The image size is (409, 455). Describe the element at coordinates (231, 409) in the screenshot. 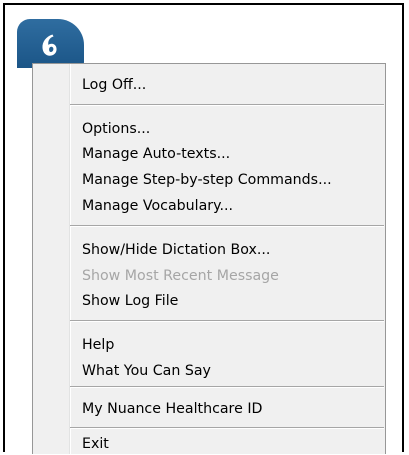

I see `menu-item-my-nuance-healthcare-id: My Nuance Healthcare ID` at that location.